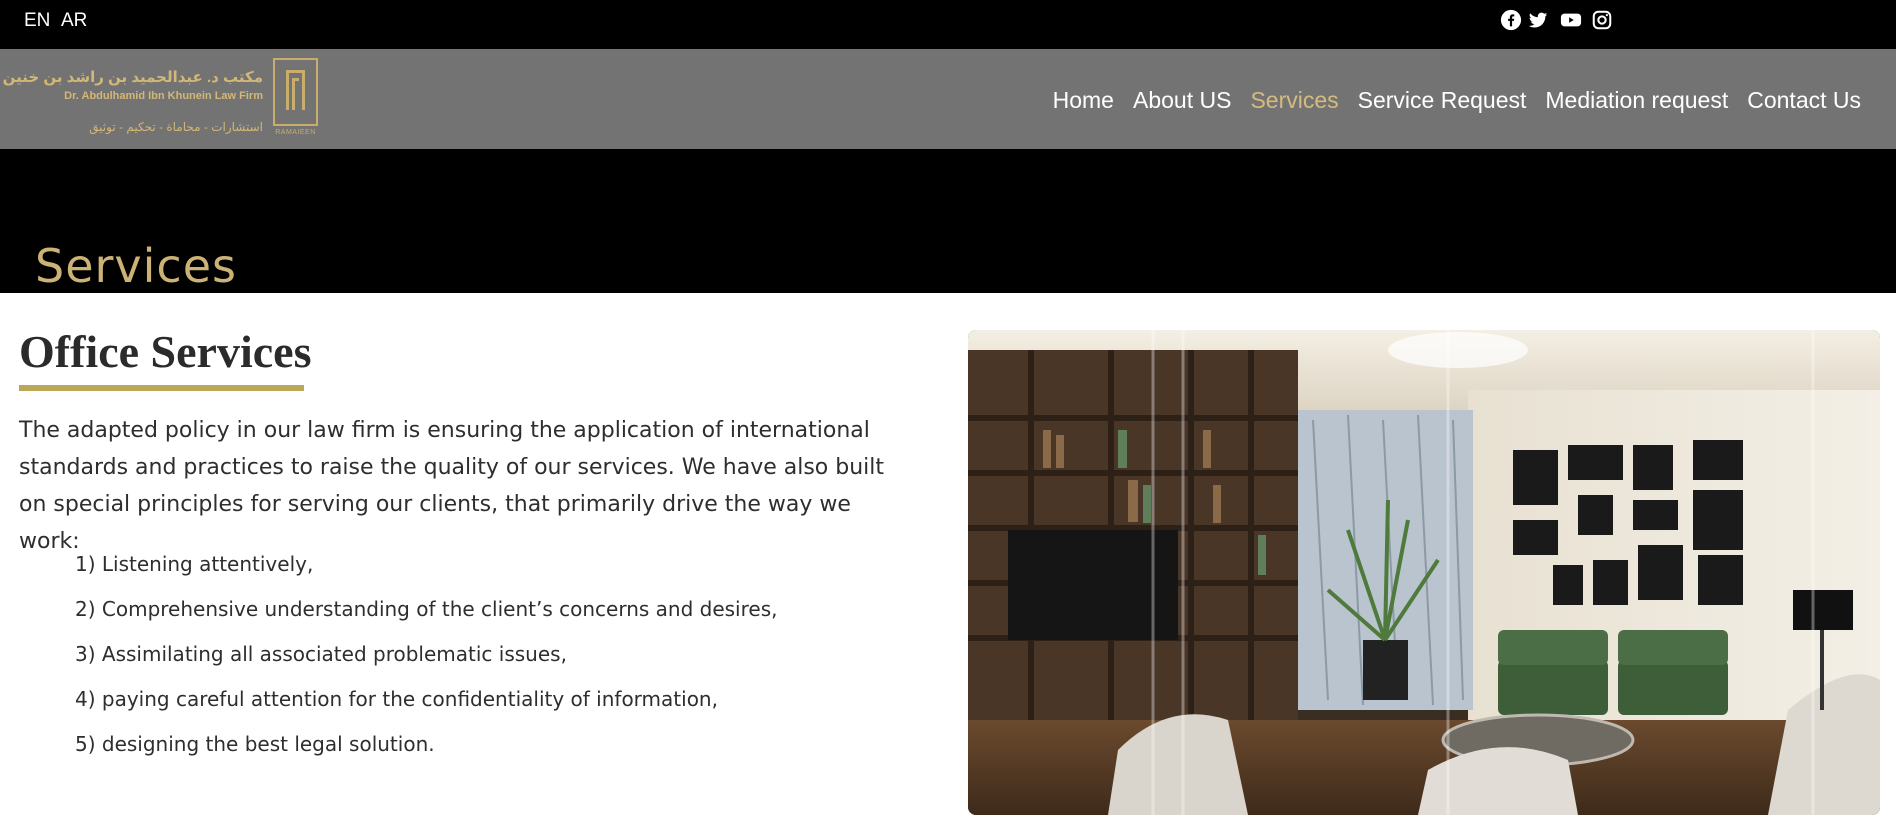  I want to click on logo-brand-text: RAMAIEEN, so click(295, 132).